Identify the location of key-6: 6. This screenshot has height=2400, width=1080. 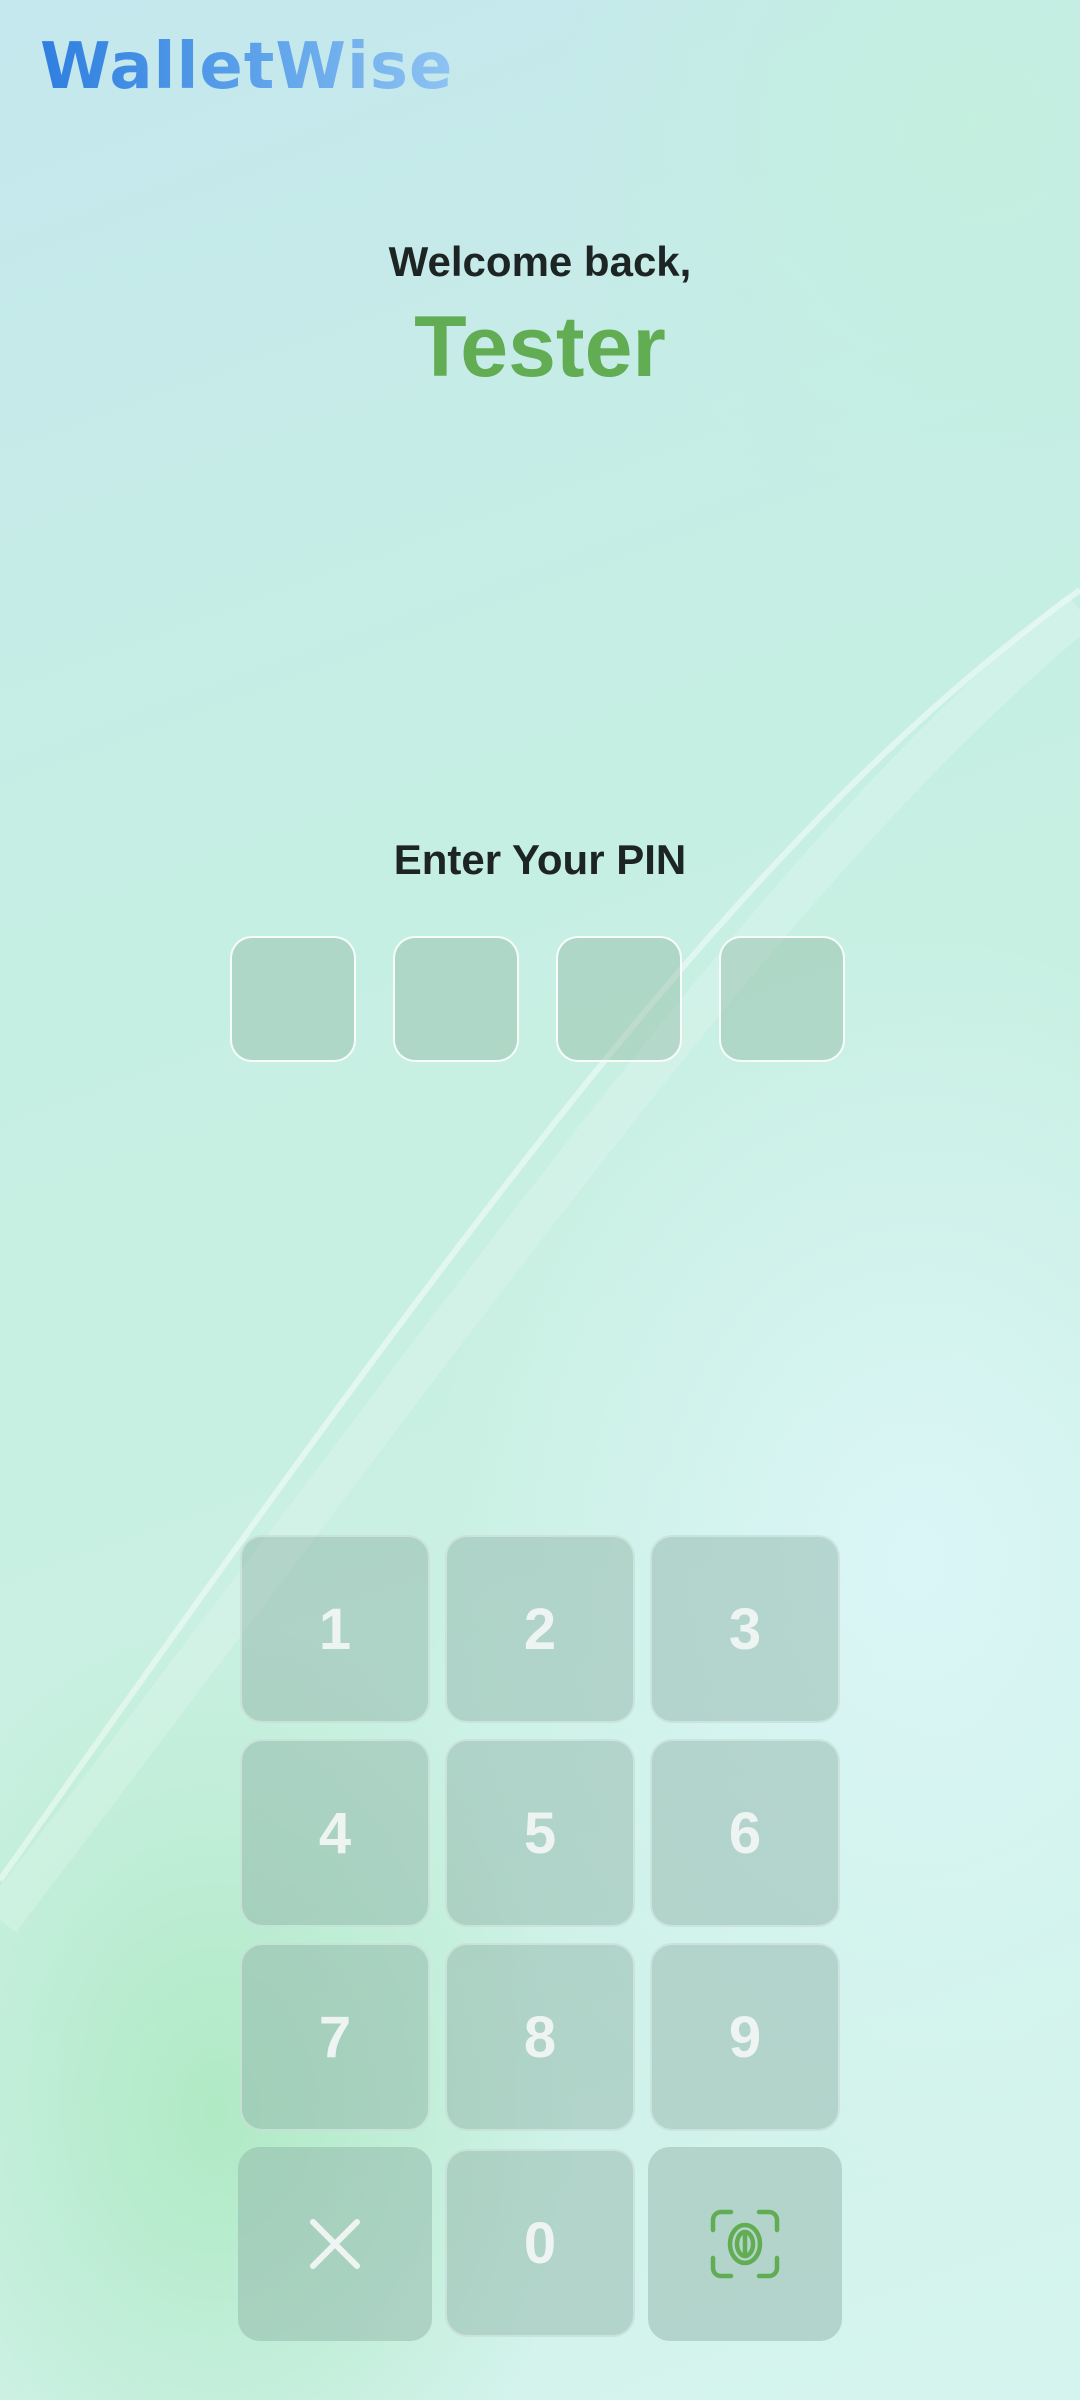
(745, 1833).